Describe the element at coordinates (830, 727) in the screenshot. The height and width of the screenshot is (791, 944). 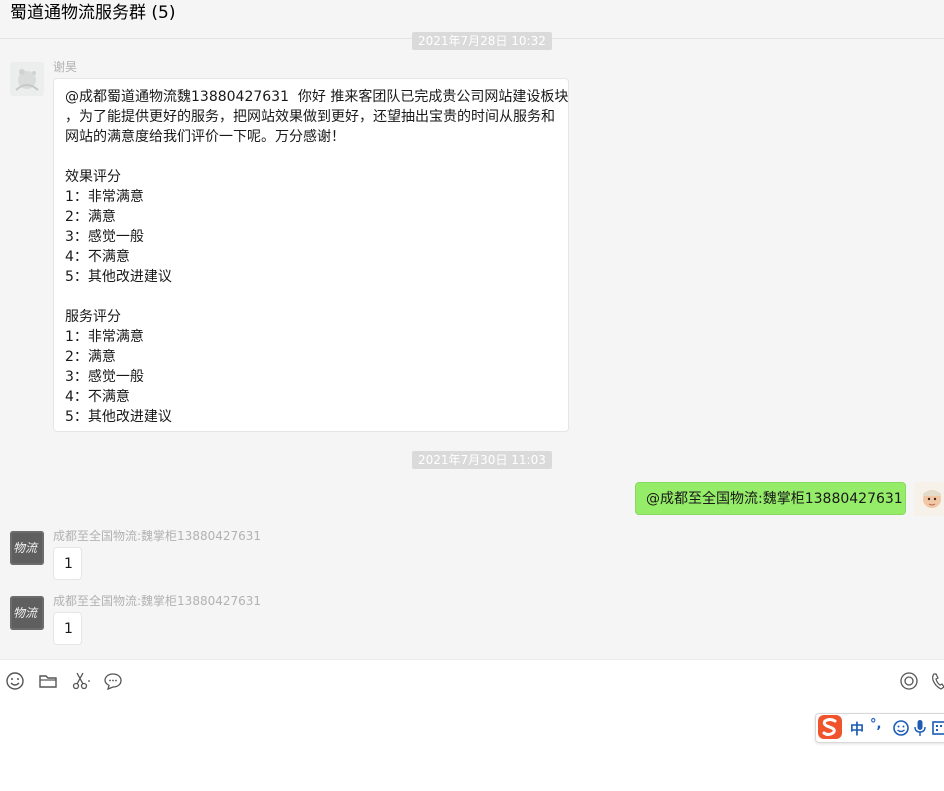
I see `sogou-logo-icon` at that location.